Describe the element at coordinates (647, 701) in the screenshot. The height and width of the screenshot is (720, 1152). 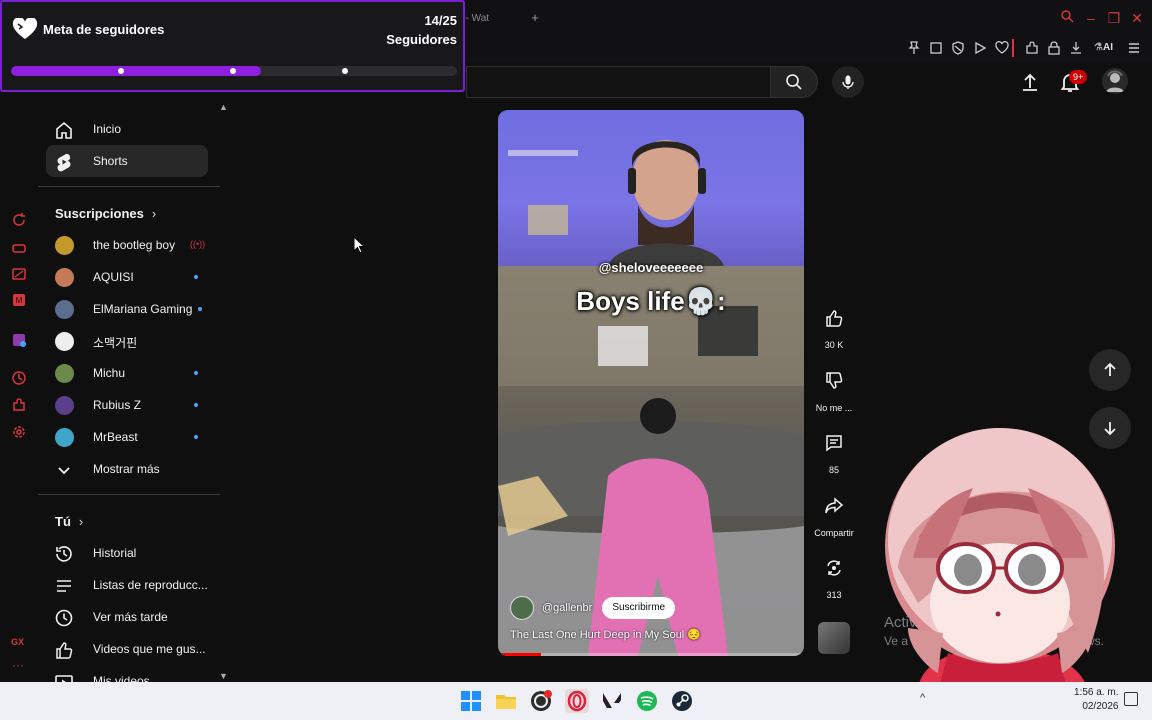
I see `spotify-icon` at that location.